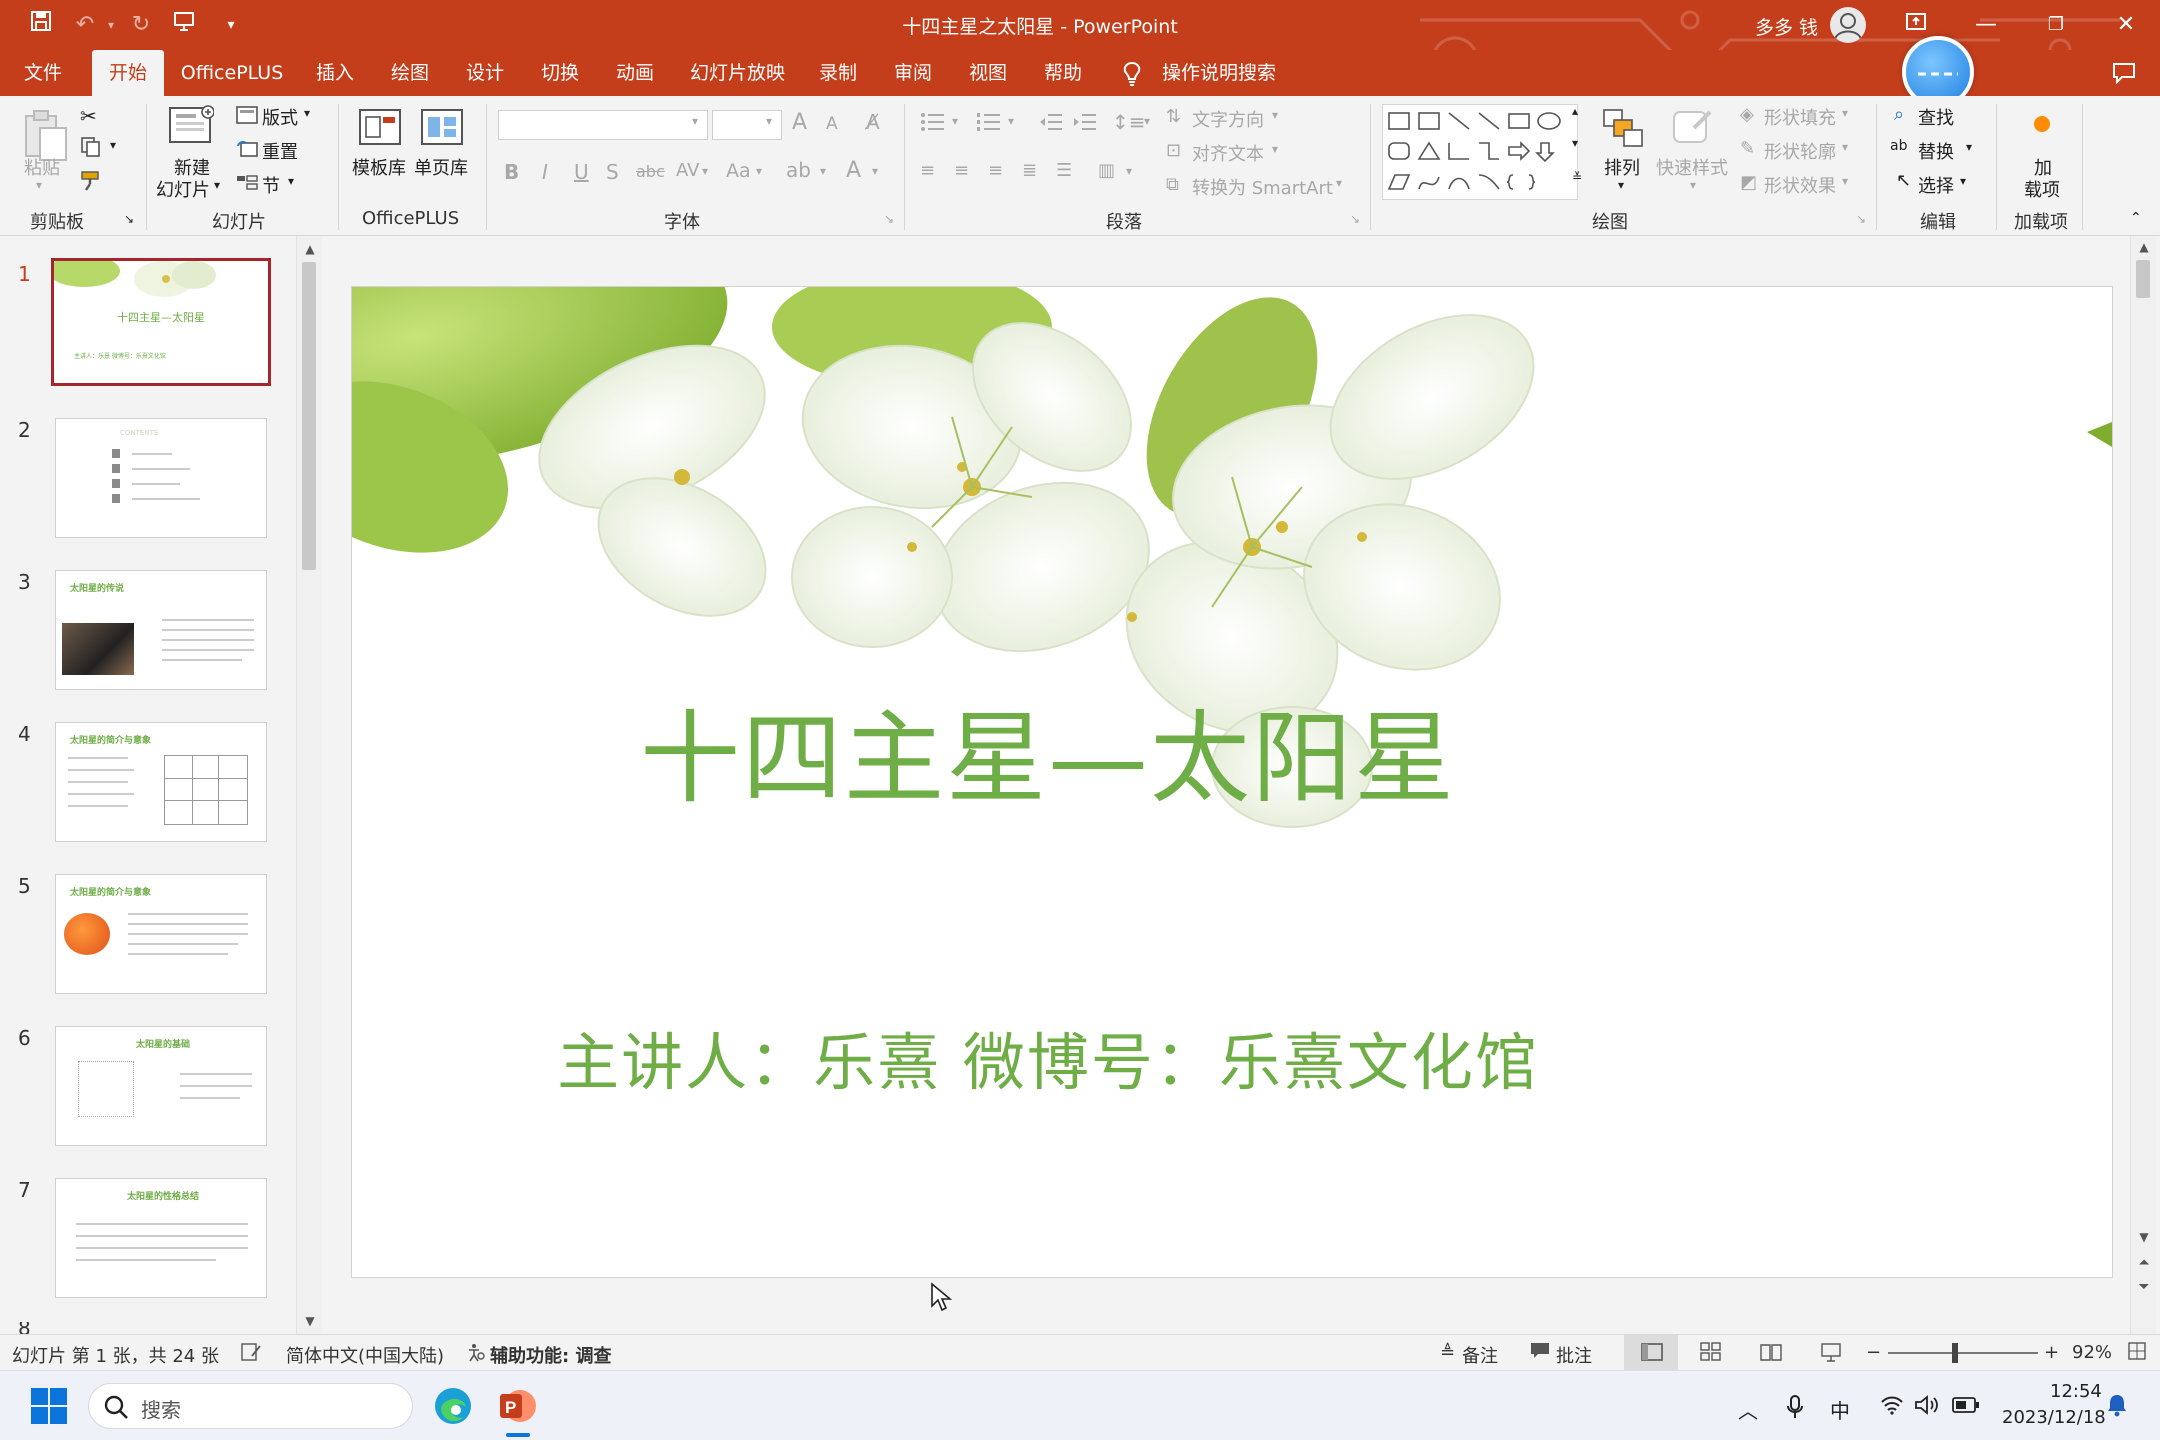  Describe the element at coordinates (1831, 1354) in the screenshot. I see `slideshow-view-icon` at that location.